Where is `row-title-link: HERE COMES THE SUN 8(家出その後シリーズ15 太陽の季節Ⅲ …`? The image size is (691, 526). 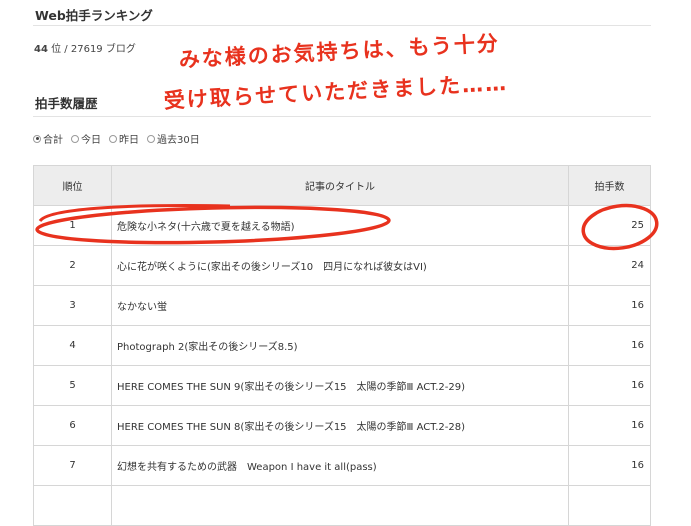 row-title-link: HERE COMES THE SUN 8(家出その後シリーズ15 太陽の季節Ⅲ … is located at coordinates (340, 425).